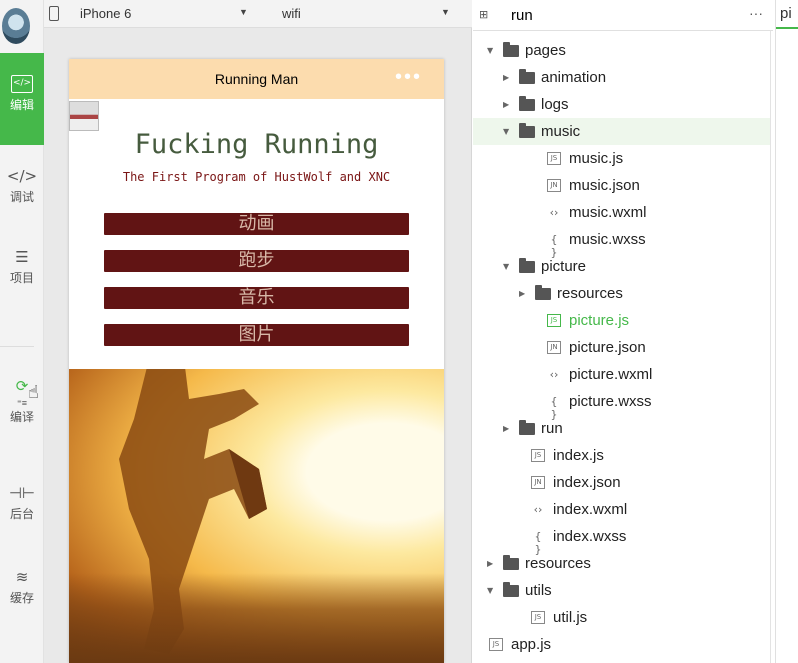 This screenshot has width=798, height=663. What do you see at coordinates (256, 224) in the screenshot?
I see `animation-button: 动画` at bounding box center [256, 224].